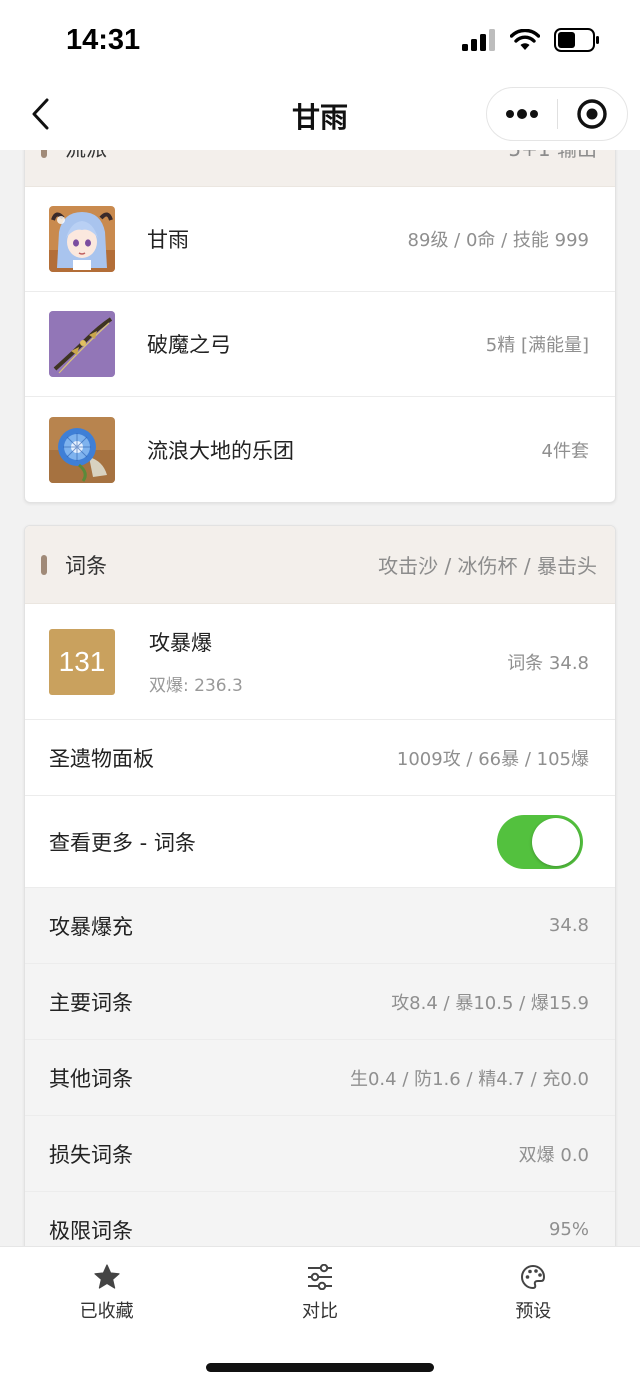  I want to click on show-more-label: 查看更多 - 词条, so click(122, 842).